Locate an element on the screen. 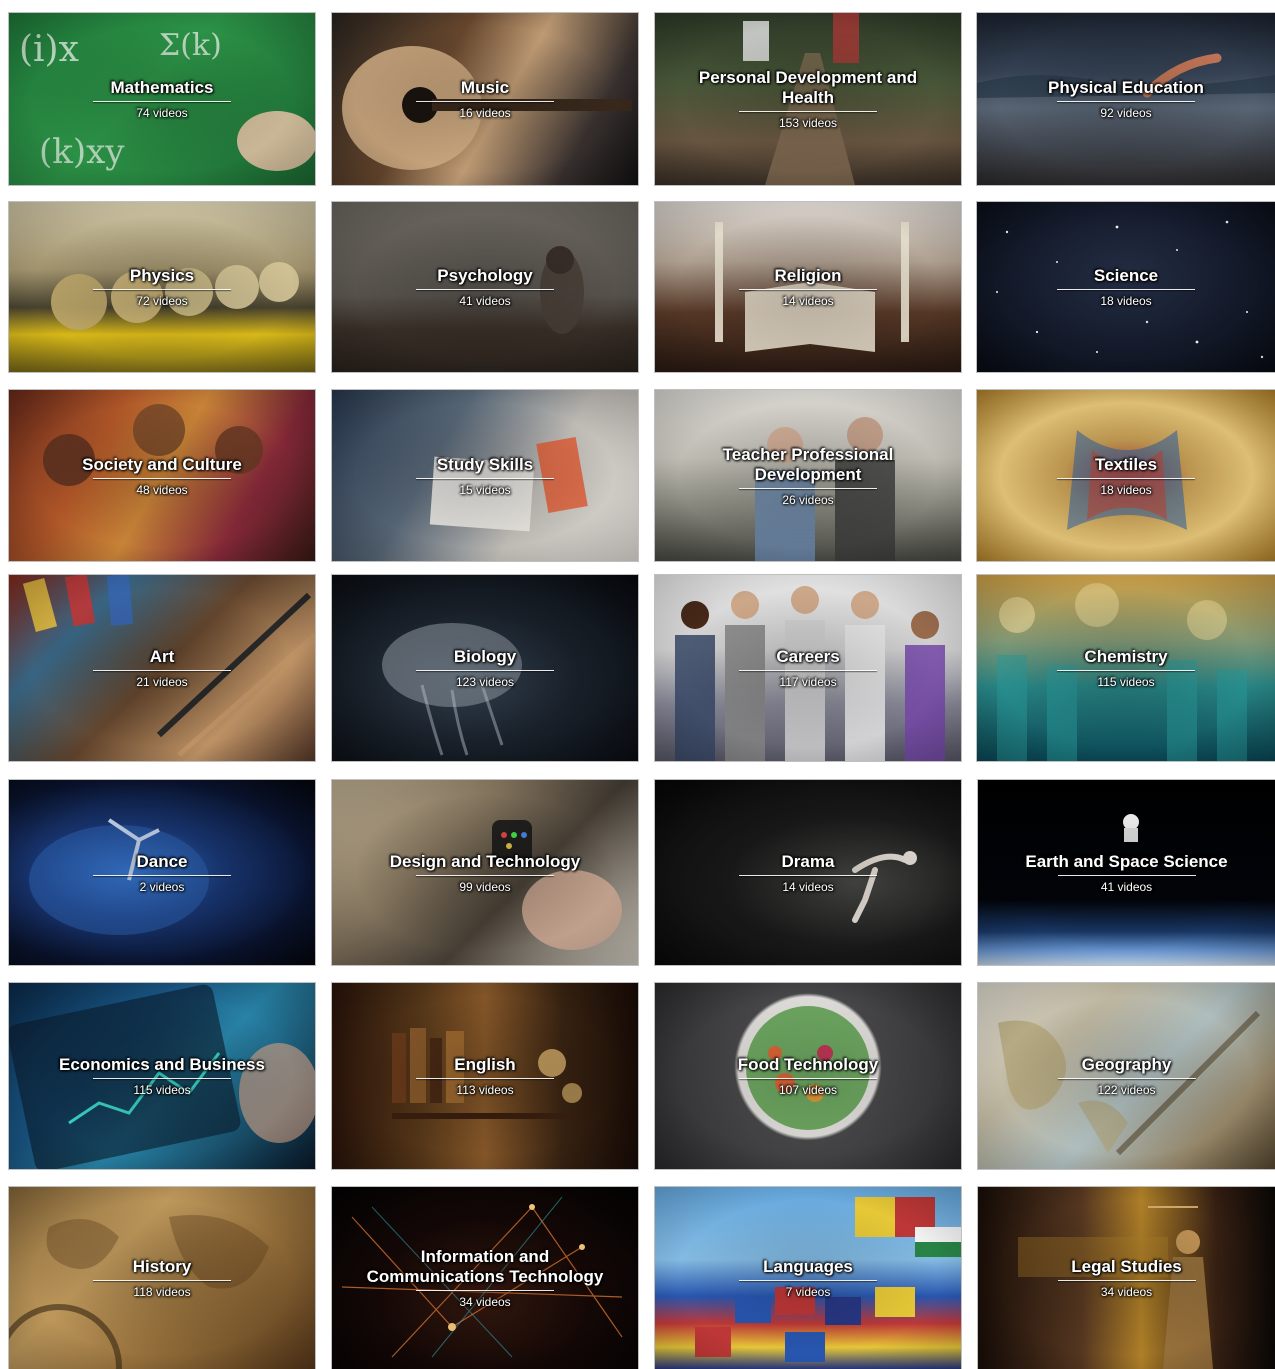  category-title: English is located at coordinates (485, 1064).